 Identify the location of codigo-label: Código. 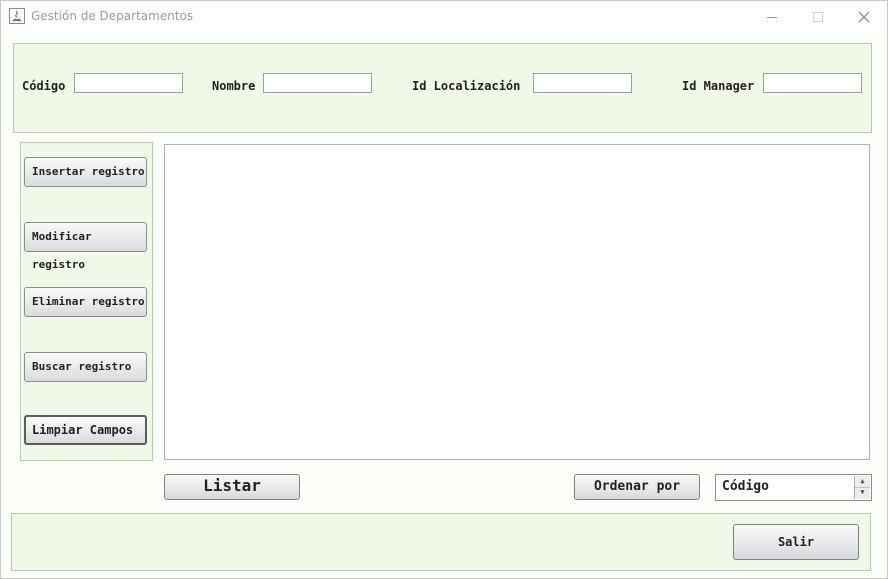
(44, 86).